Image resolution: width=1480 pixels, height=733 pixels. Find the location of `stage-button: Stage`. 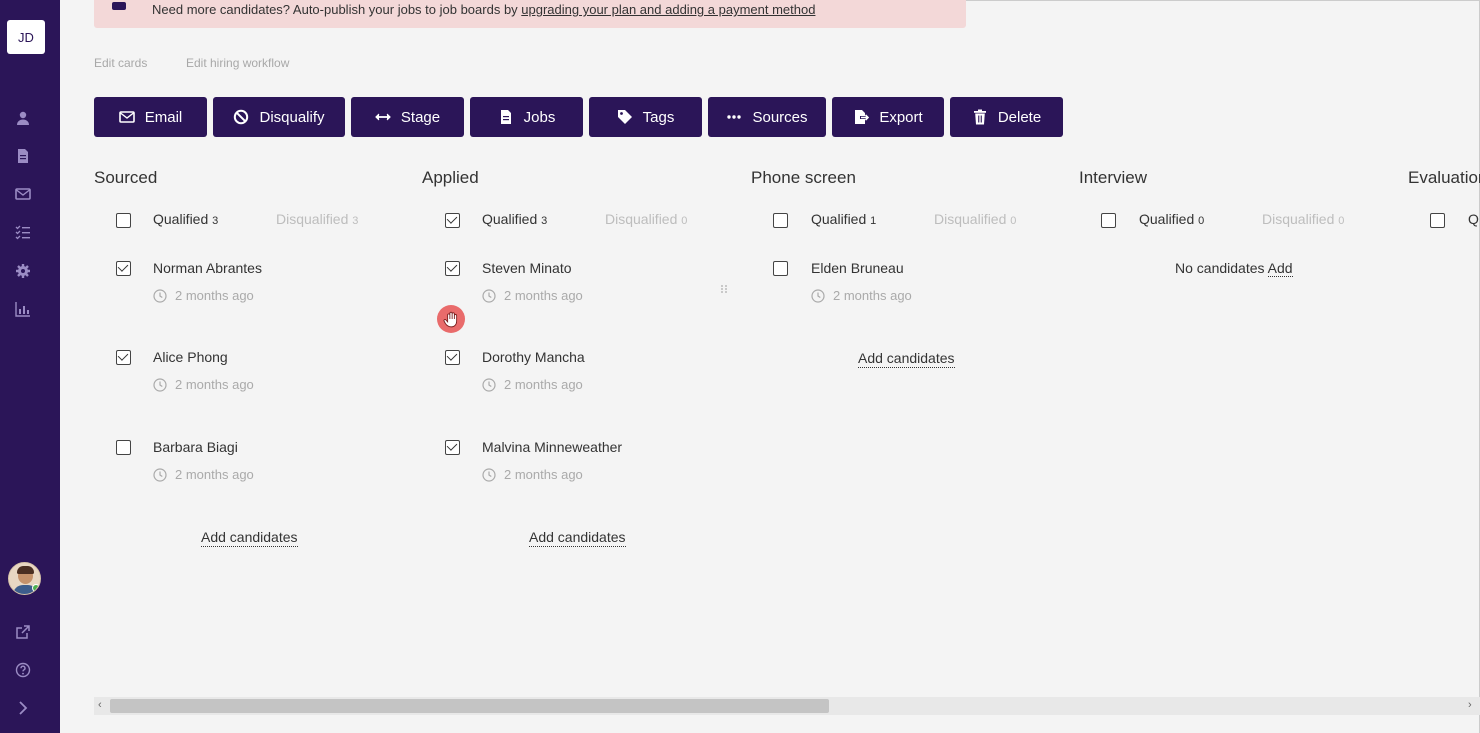

stage-button: Stage is located at coordinates (407, 117).